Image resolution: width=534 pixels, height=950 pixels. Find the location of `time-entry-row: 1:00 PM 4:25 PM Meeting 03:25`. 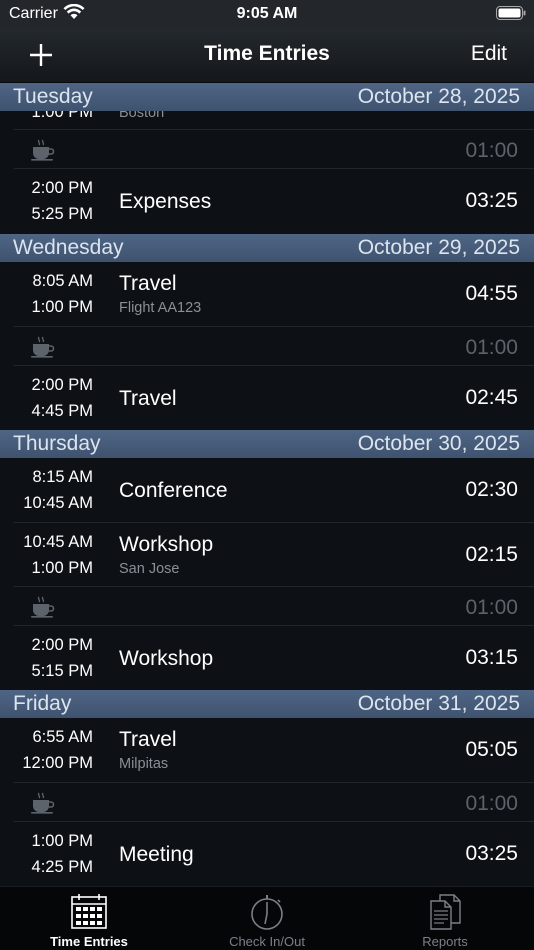

time-entry-row: 1:00 PM 4:25 PM Meeting 03:25 is located at coordinates (267, 854).